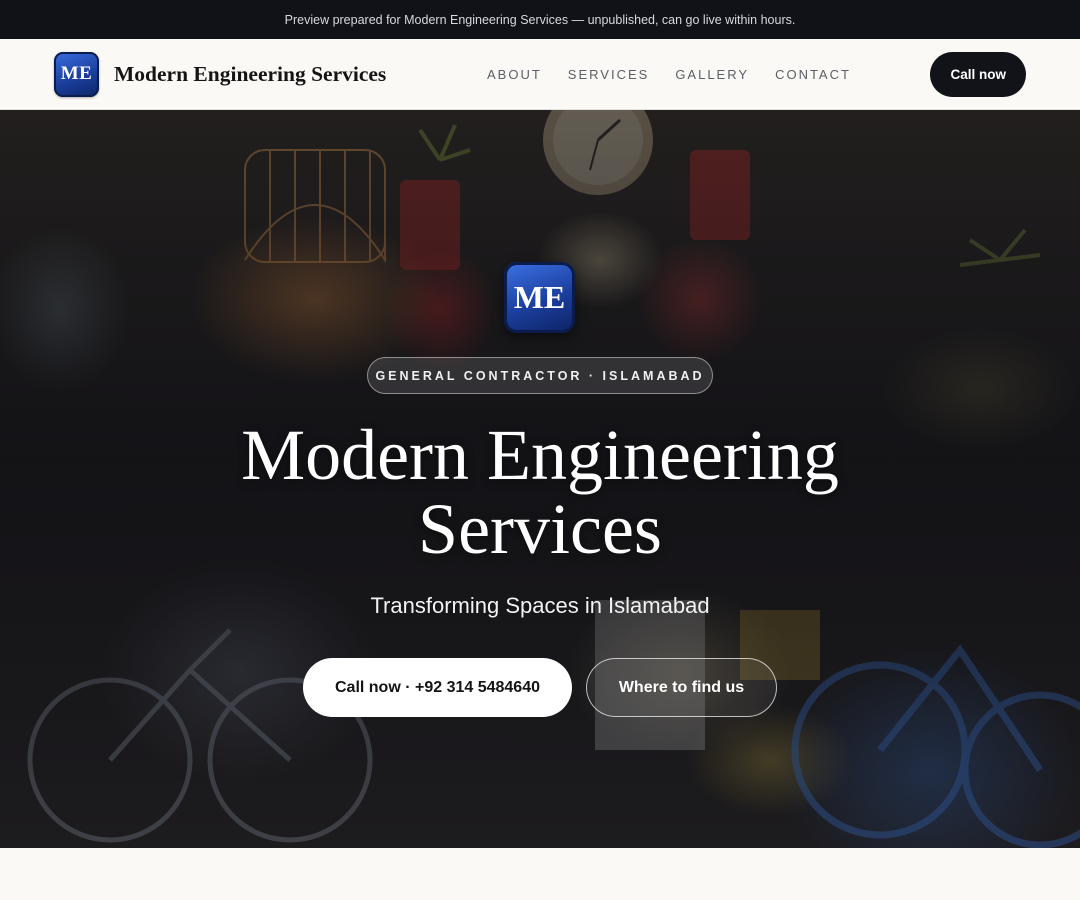  Describe the element at coordinates (609, 74) in the screenshot. I see `nav-link-services: SERVICES` at that location.